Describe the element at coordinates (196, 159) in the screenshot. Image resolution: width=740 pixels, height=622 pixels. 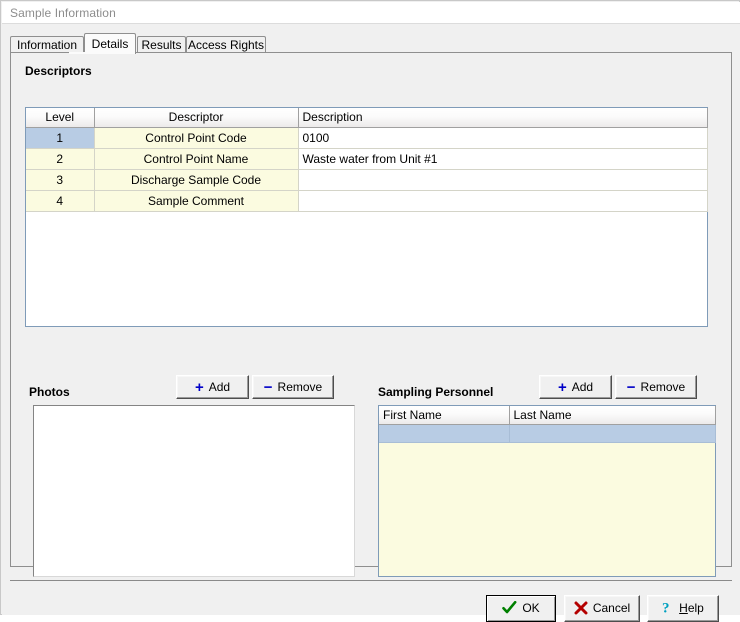
I see `cell-descriptor: Control Point Name` at that location.